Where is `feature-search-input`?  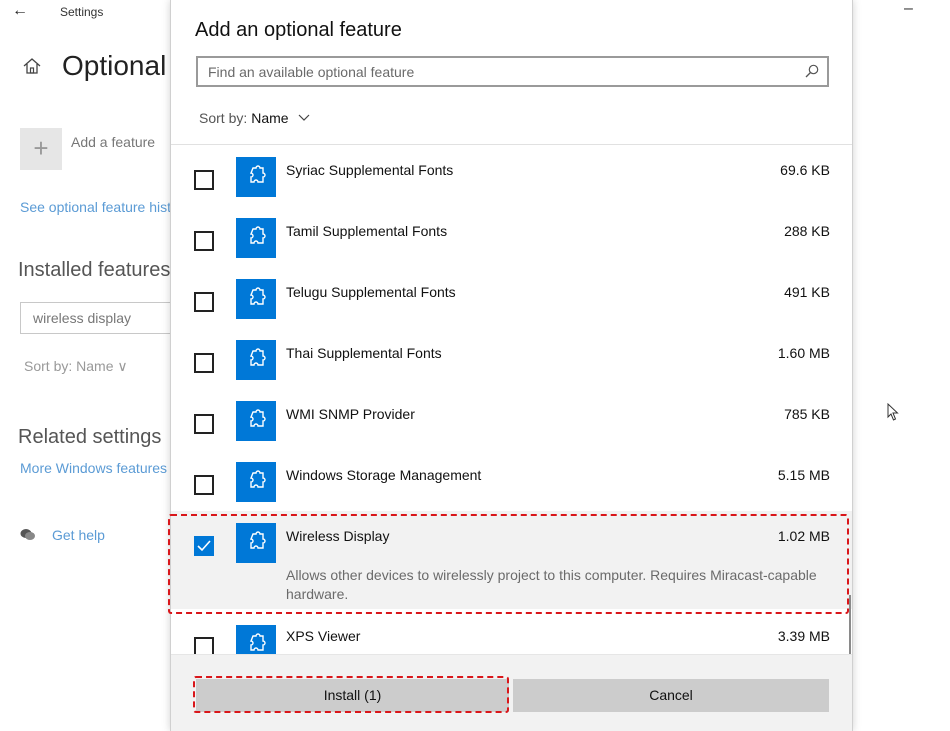
feature-search-input is located at coordinates (498, 71).